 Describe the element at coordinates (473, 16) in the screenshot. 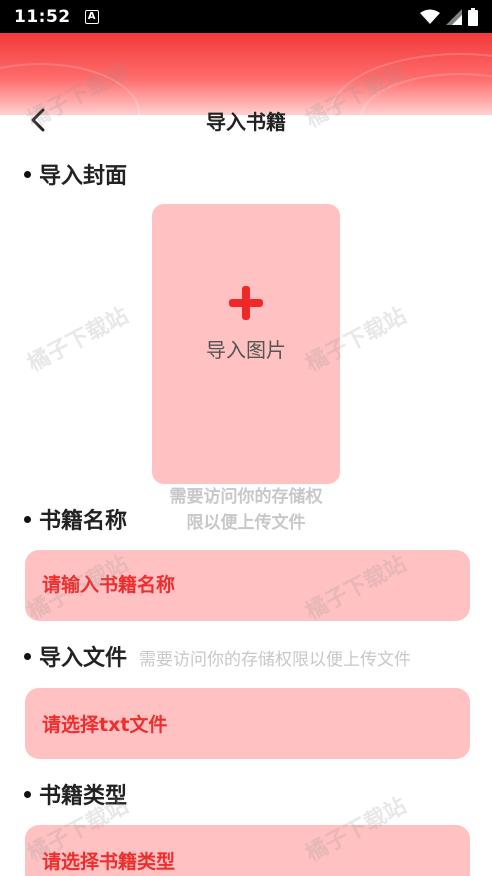

I see `battery-icon` at that location.